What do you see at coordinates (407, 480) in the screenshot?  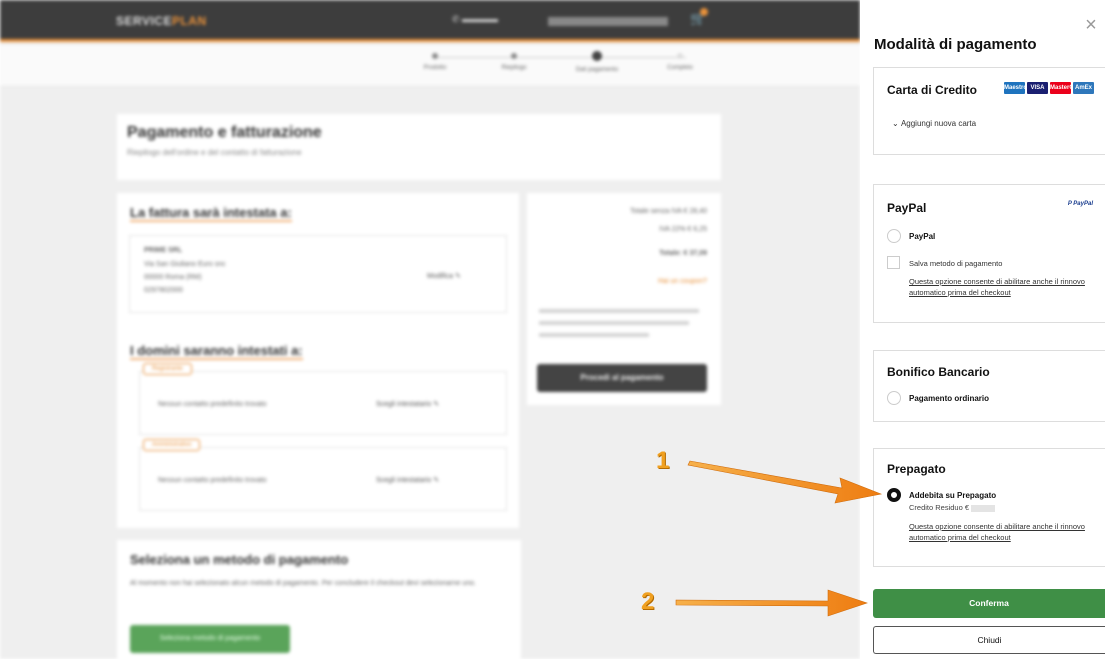 I see `admin-choose-button: Scegli intestatario ✎` at bounding box center [407, 480].